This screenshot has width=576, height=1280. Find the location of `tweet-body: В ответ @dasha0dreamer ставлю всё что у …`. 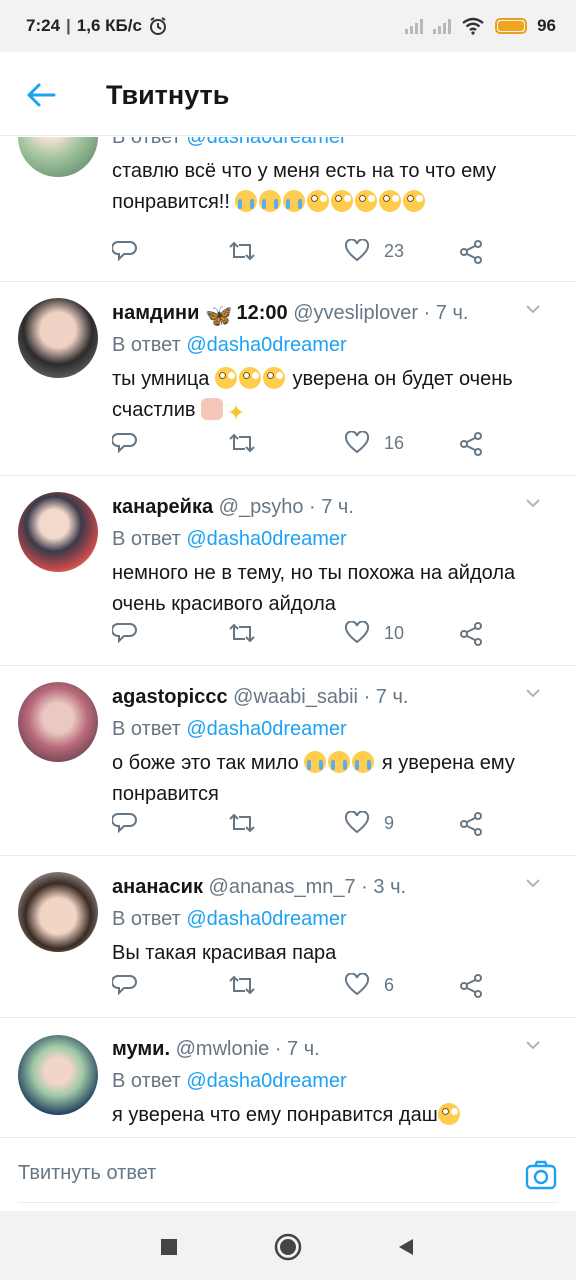

tweet-body: В ответ @dasha0dreamer ставлю всё что у … is located at coordinates (337, 177).